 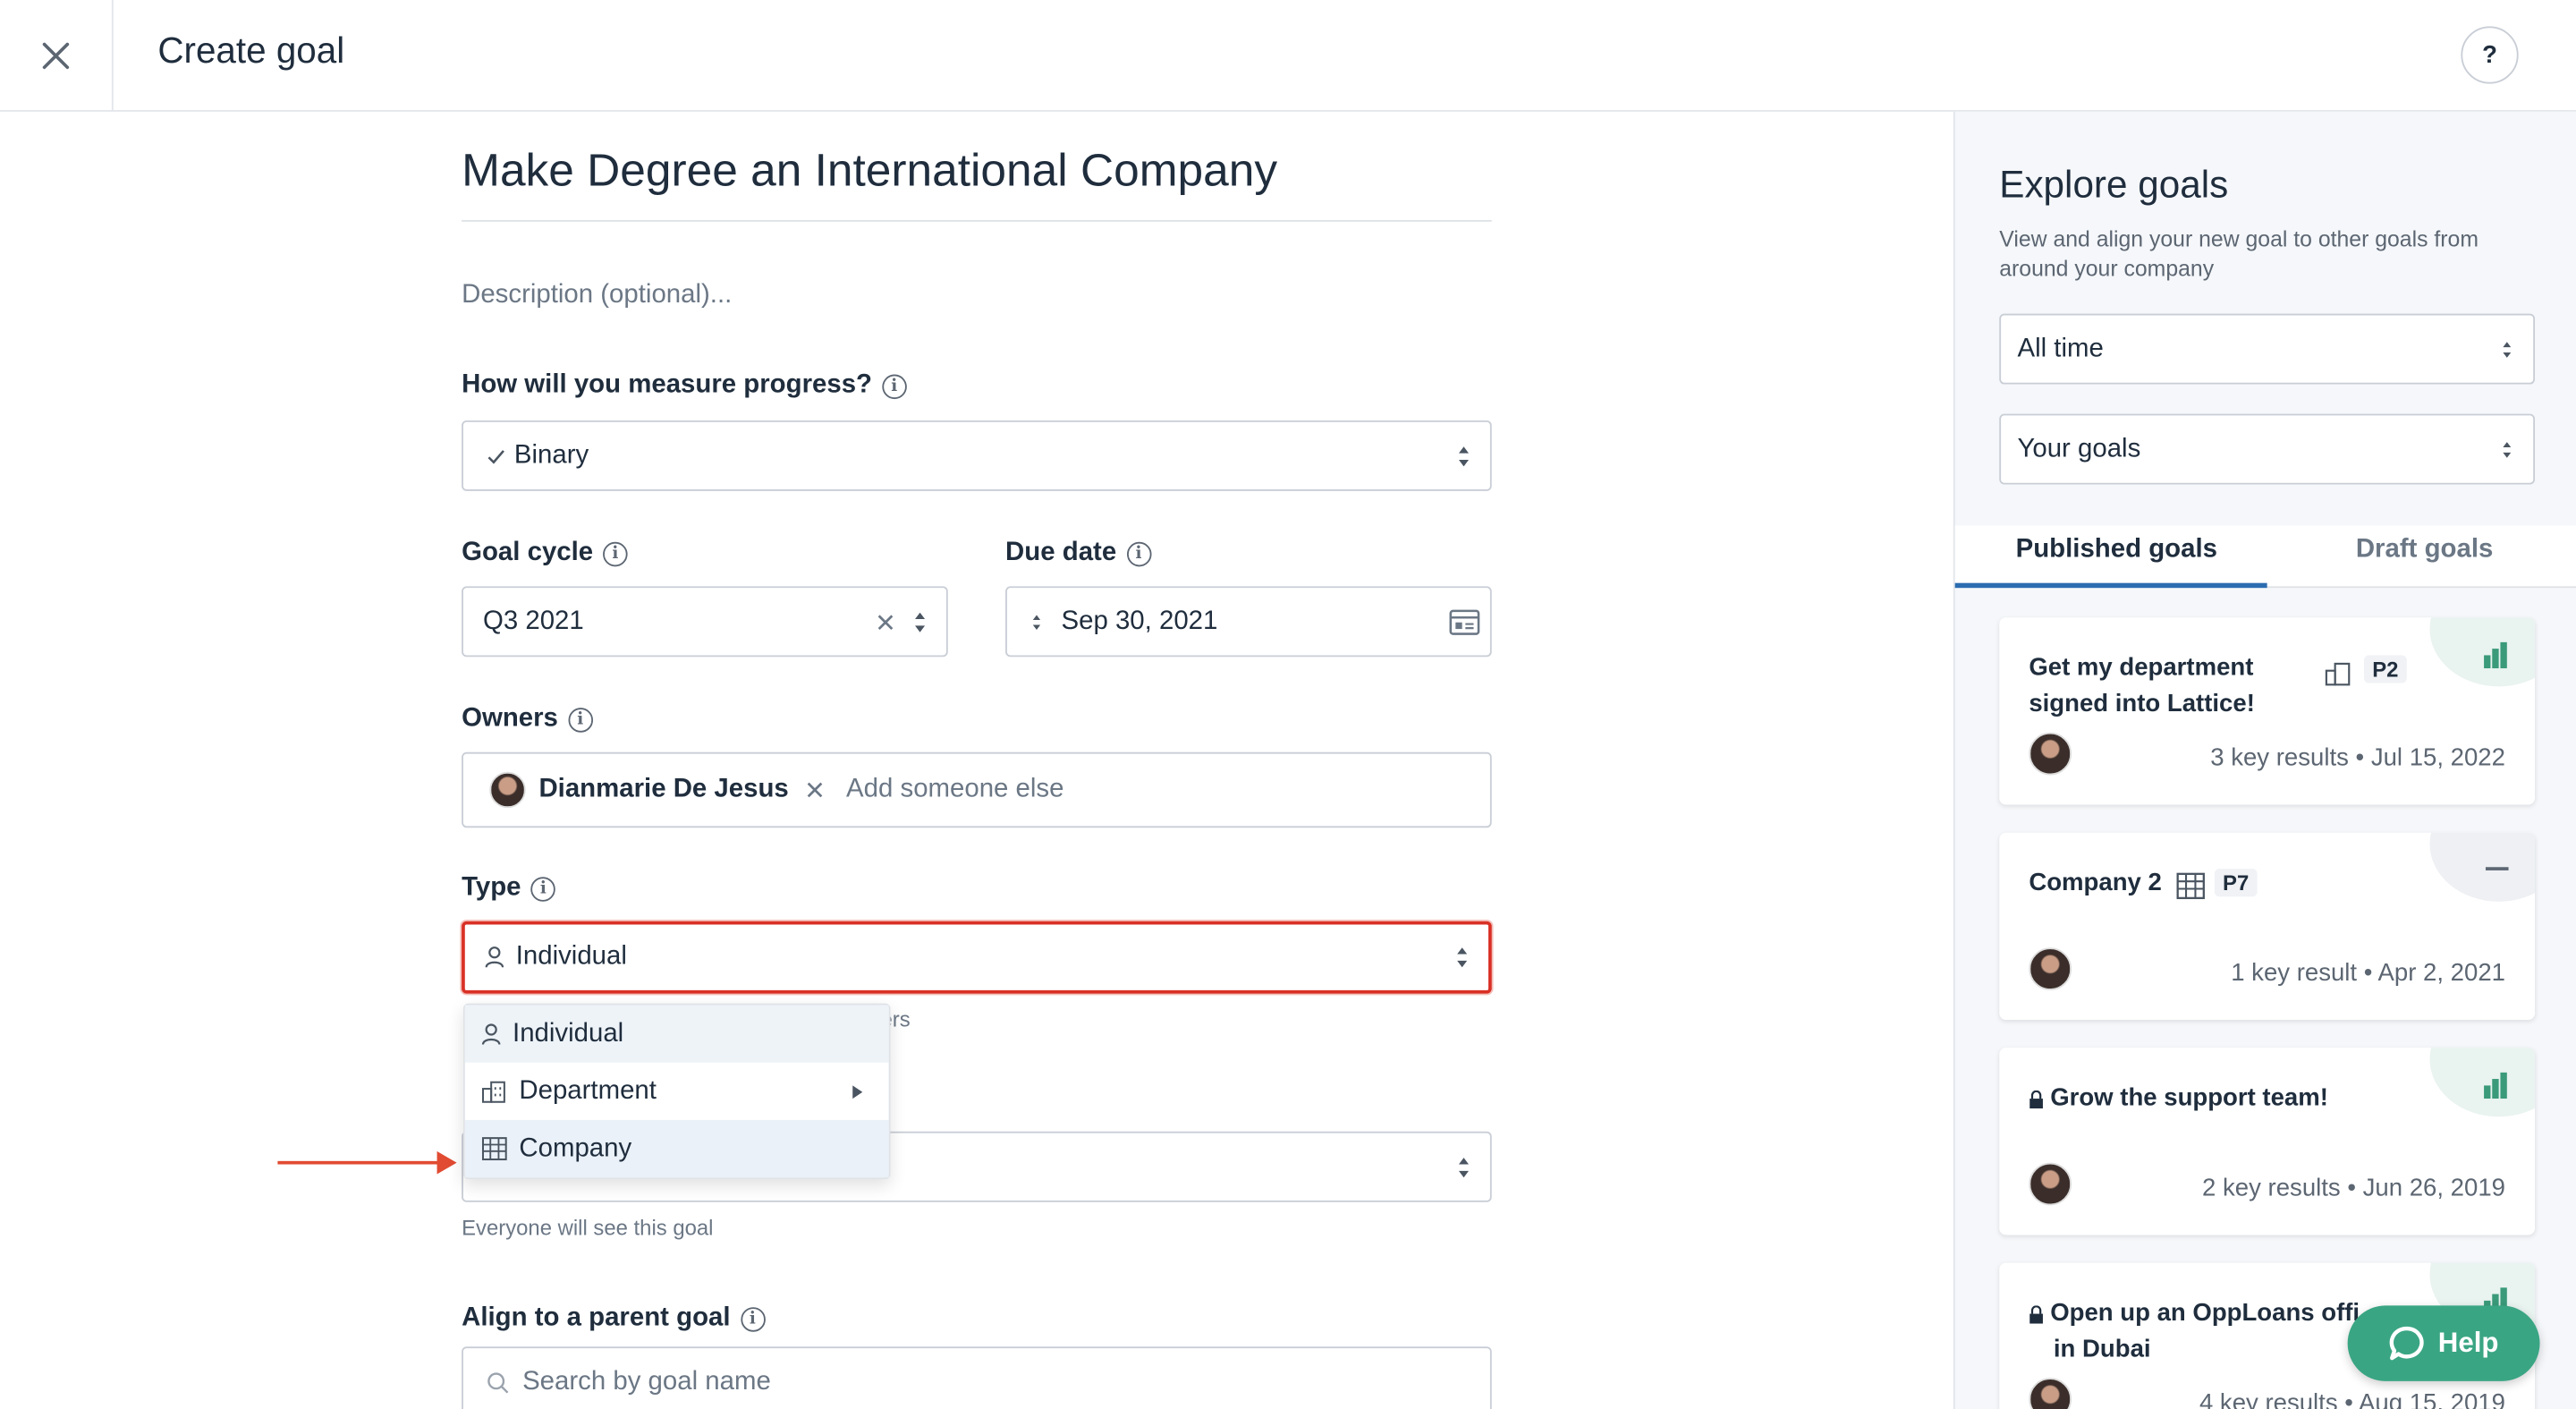 What do you see at coordinates (551, 455) in the screenshot?
I see `measure-value: Binary` at bounding box center [551, 455].